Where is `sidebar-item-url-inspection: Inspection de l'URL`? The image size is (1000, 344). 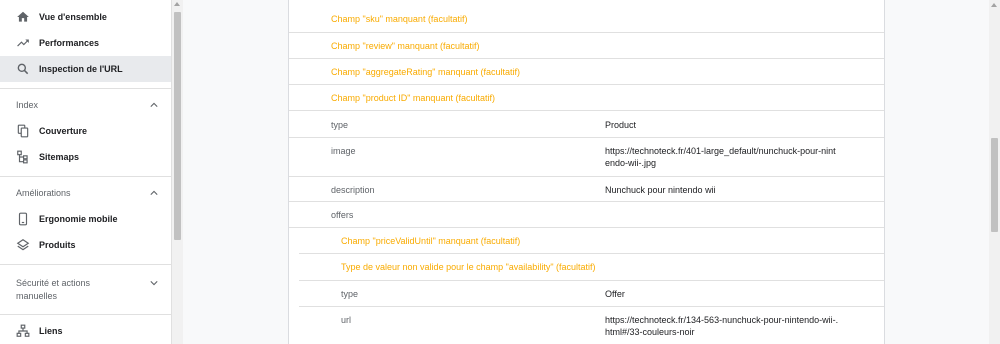 sidebar-item-url-inspection: Inspection de l'URL is located at coordinates (85, 69).